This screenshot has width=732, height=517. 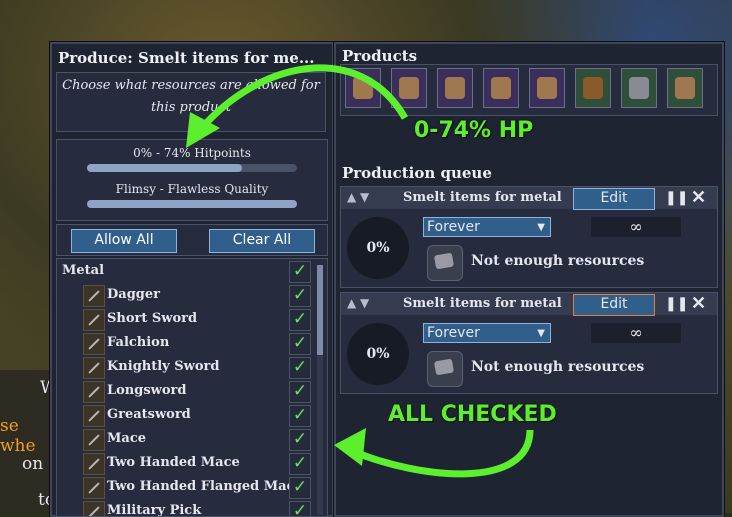 I want to click on checked-arrowhead, so click(x=350, y=447).